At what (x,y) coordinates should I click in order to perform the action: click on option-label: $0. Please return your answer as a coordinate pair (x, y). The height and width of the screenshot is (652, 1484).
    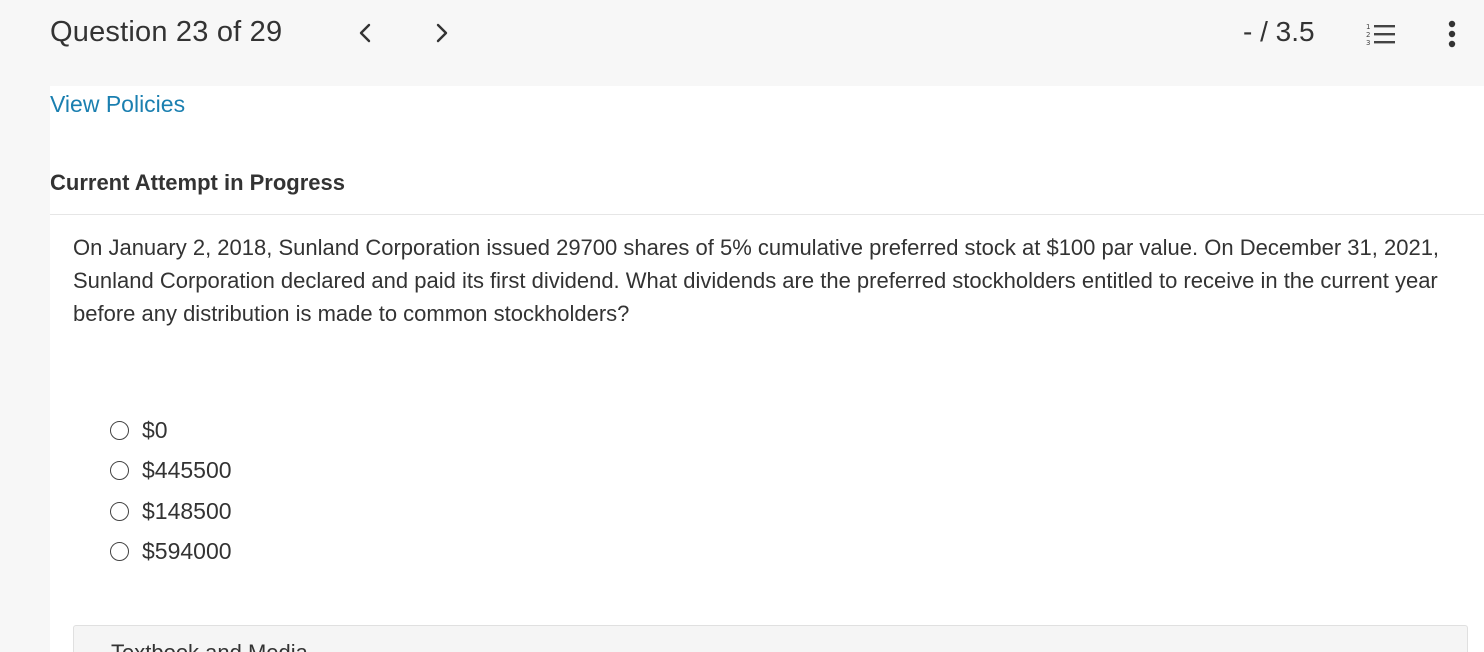
    Looking at the image, I should click on (155, 429).